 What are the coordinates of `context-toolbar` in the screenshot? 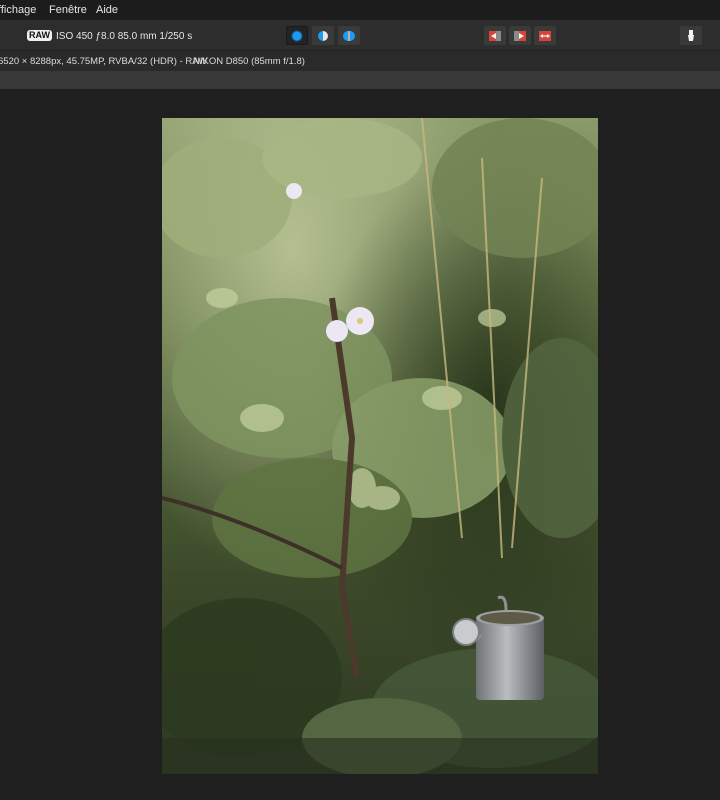 It's located at (360, 80).